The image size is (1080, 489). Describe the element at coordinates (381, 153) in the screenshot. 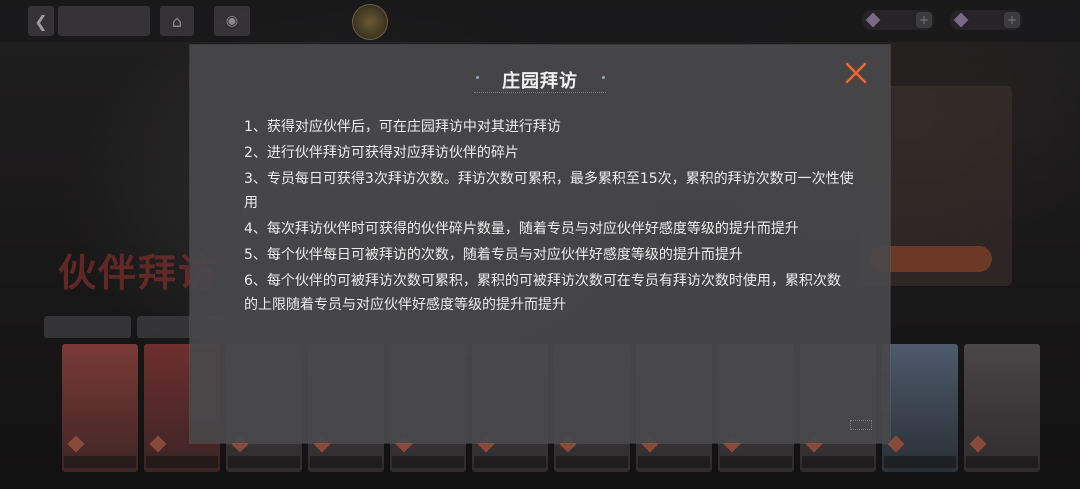

I see `rule-item: 2、进行伙伴拜访可获得对应拜访伙伴的碎片` at that location.